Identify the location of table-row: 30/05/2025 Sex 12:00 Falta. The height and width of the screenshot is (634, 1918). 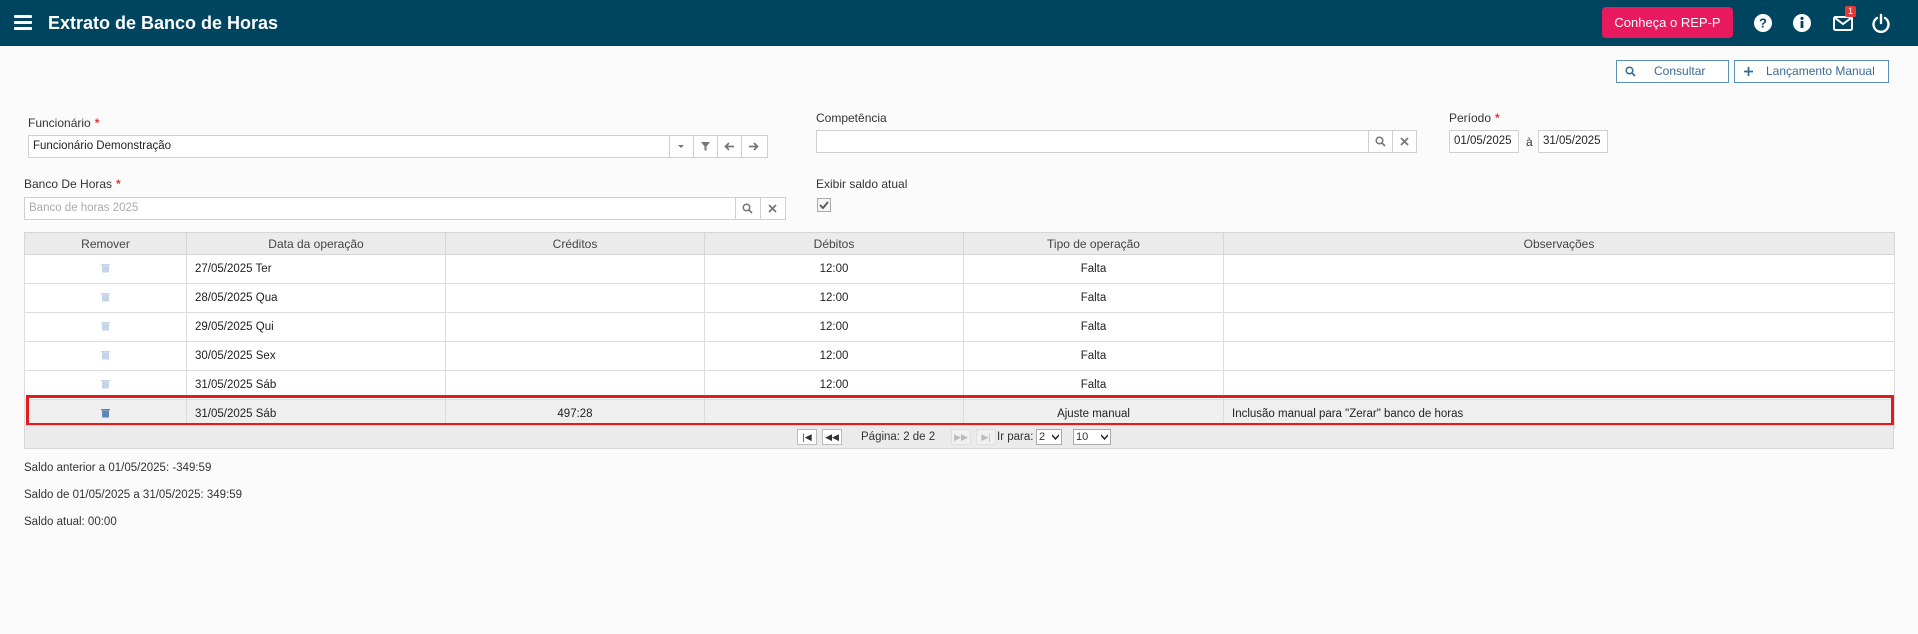
(959, 356).